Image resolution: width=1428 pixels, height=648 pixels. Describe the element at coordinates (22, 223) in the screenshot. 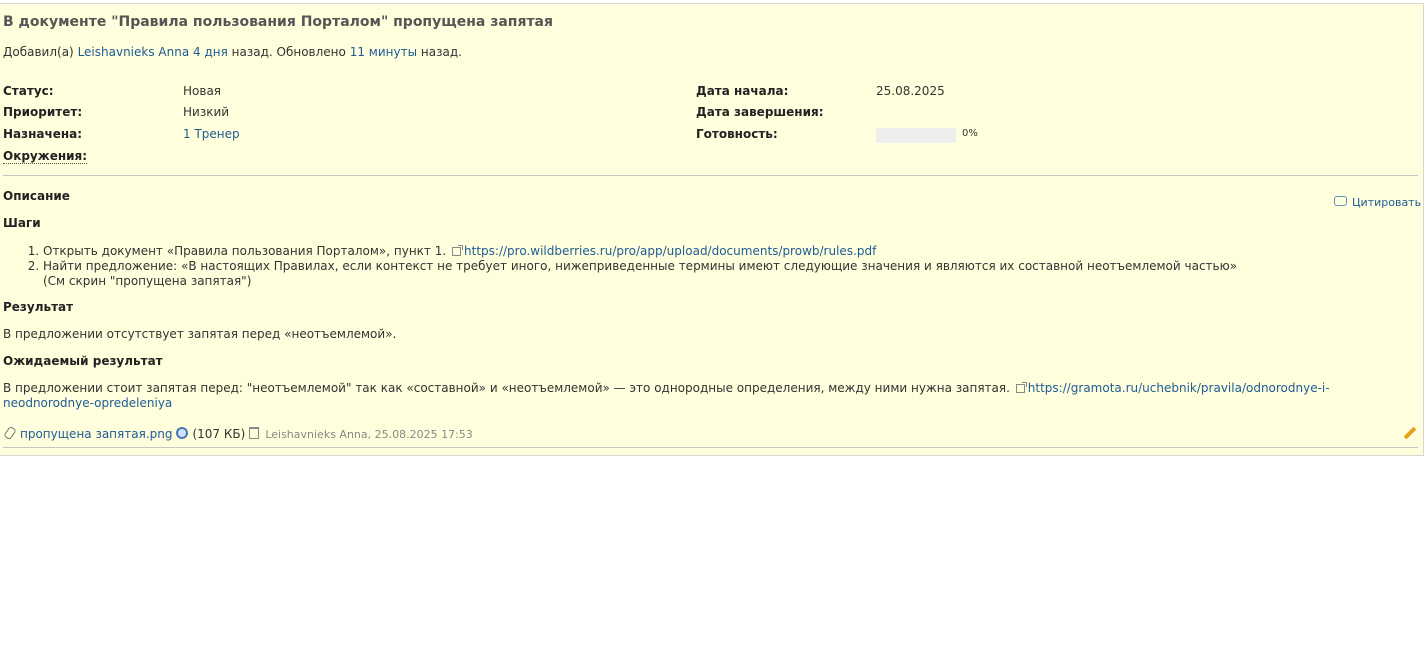

I see `steps-title: Шаги` at that location.